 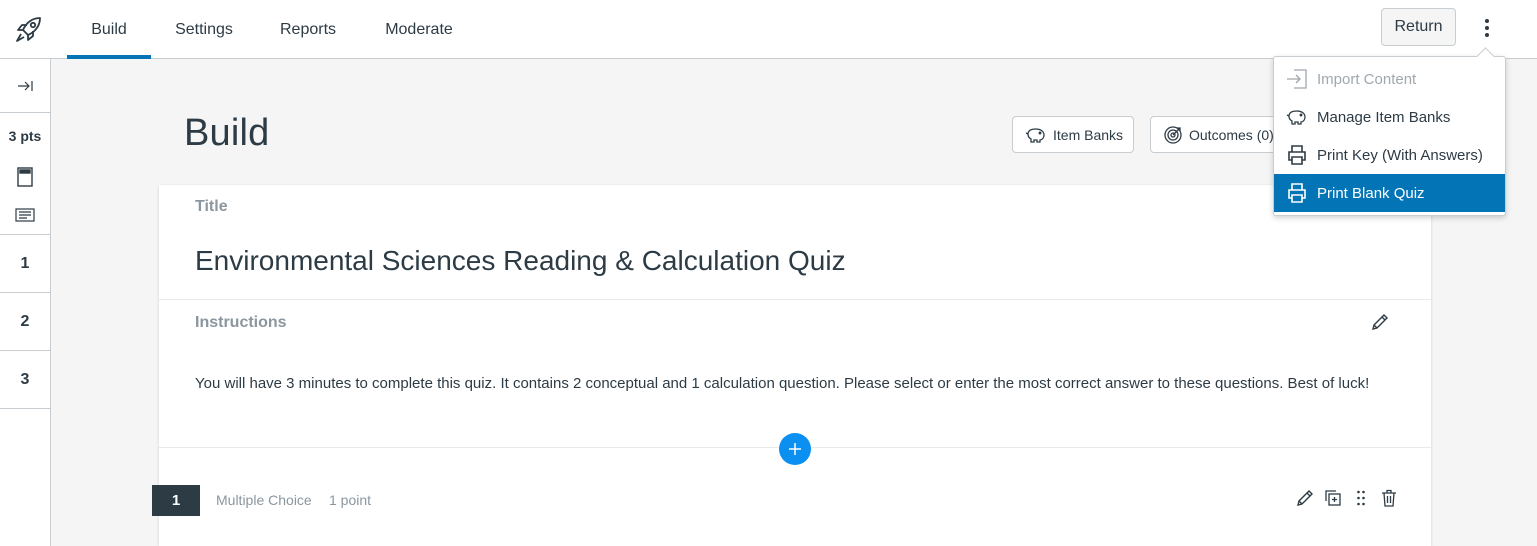 I want to click on return-button: Return, so click(x=1418, y=27).